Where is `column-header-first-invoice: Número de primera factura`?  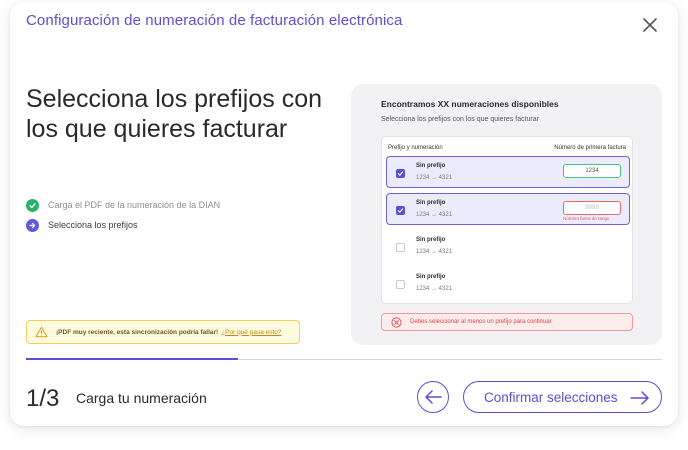 column-header-first-invoice: Número de primera factura is located at coordinates (590, 148).